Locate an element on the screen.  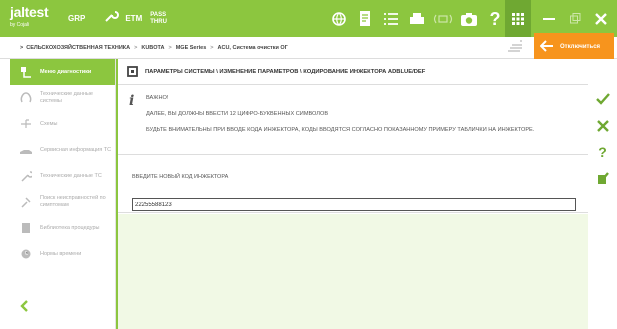
sidebar-item-label: Поиск неисправностей по симптомам is located at coordinates (73, 201).